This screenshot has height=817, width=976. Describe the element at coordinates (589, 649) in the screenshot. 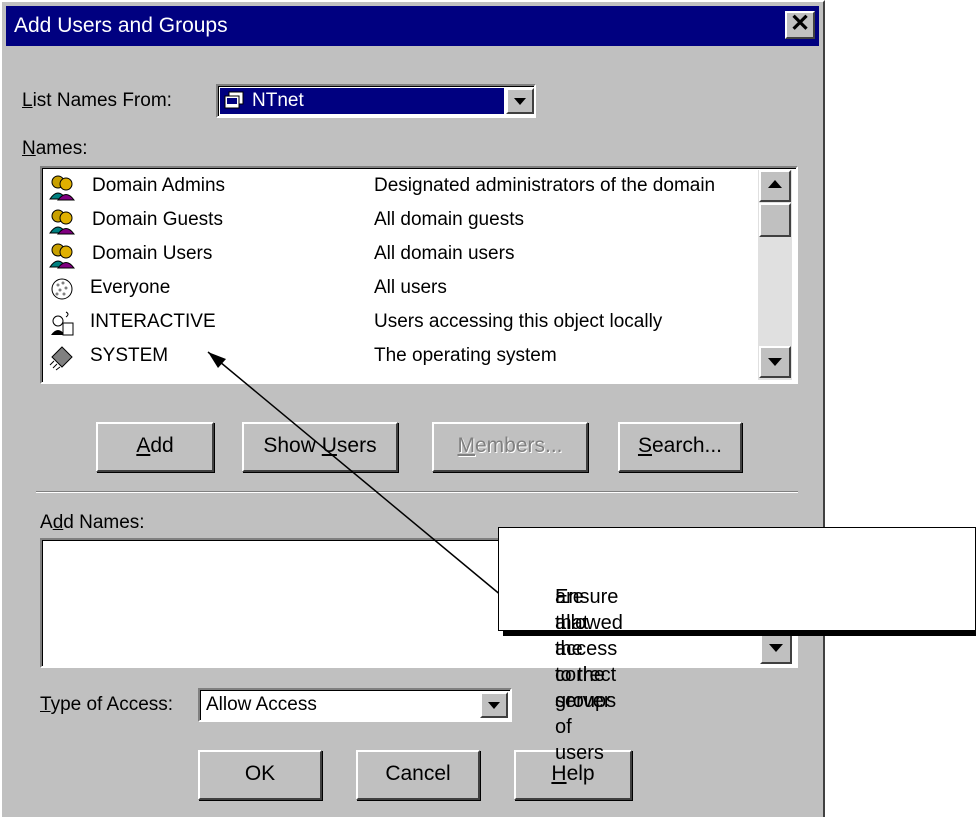

I see `callout-line-2: are allowed access to the server` at that location.